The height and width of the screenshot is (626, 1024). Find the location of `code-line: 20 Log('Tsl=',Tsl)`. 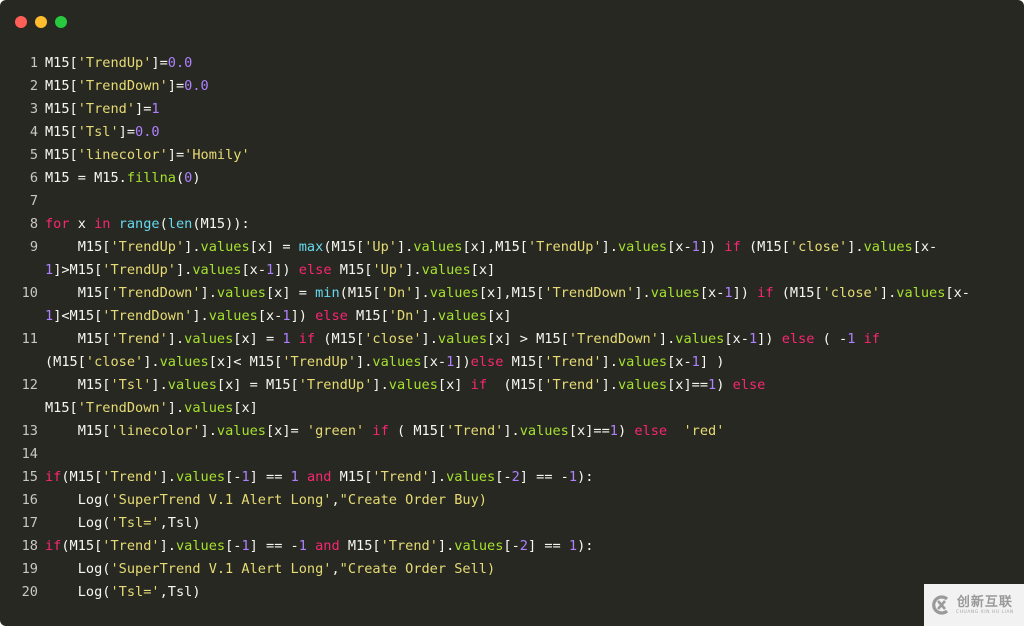

code-line: 20 Log('Tsl=',Tsl) is located at coordinates (512, 592).